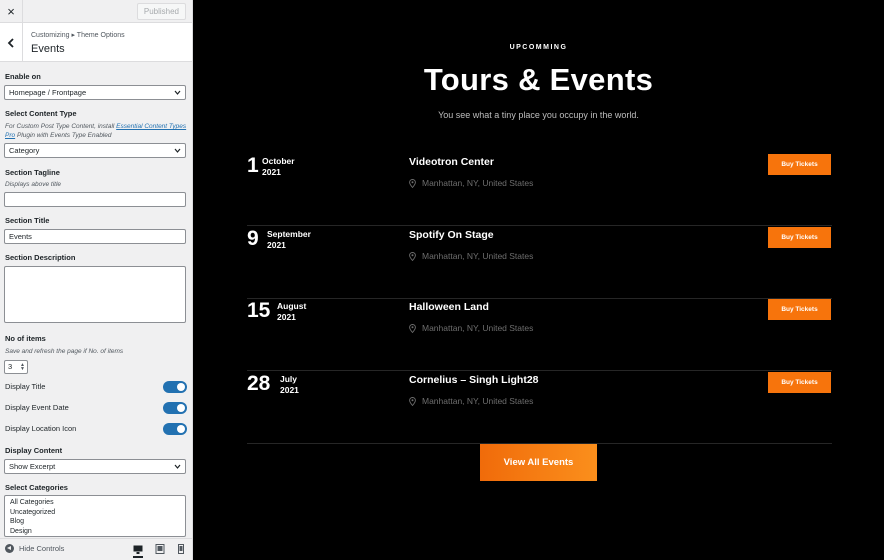  Describe the element at coordinates (160, 549) in the screenshot. I see `tablet-preview-icon` at that location.